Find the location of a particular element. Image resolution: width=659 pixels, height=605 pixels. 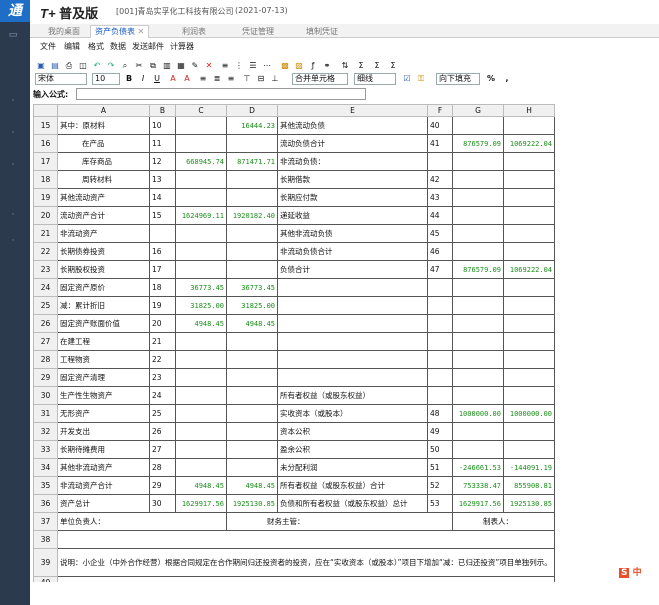

cell-liability-item: 负债合计 is located at coordinates (352, 269).